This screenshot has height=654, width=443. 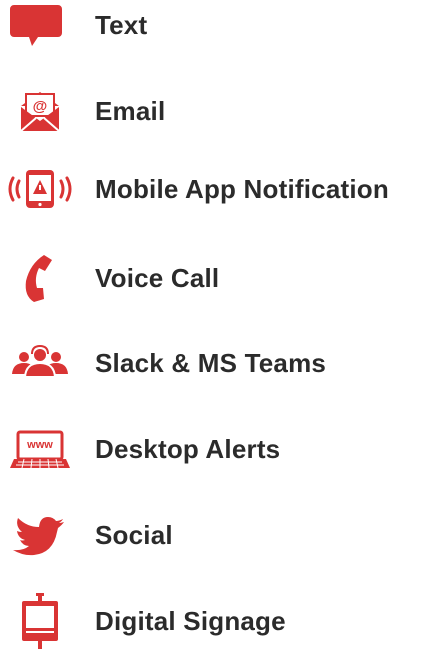 What do you see at coordinates (157, 278) in the screenshot?
I see `channel-label-voice-call: Voice Call` at bounding box center [157, 278].